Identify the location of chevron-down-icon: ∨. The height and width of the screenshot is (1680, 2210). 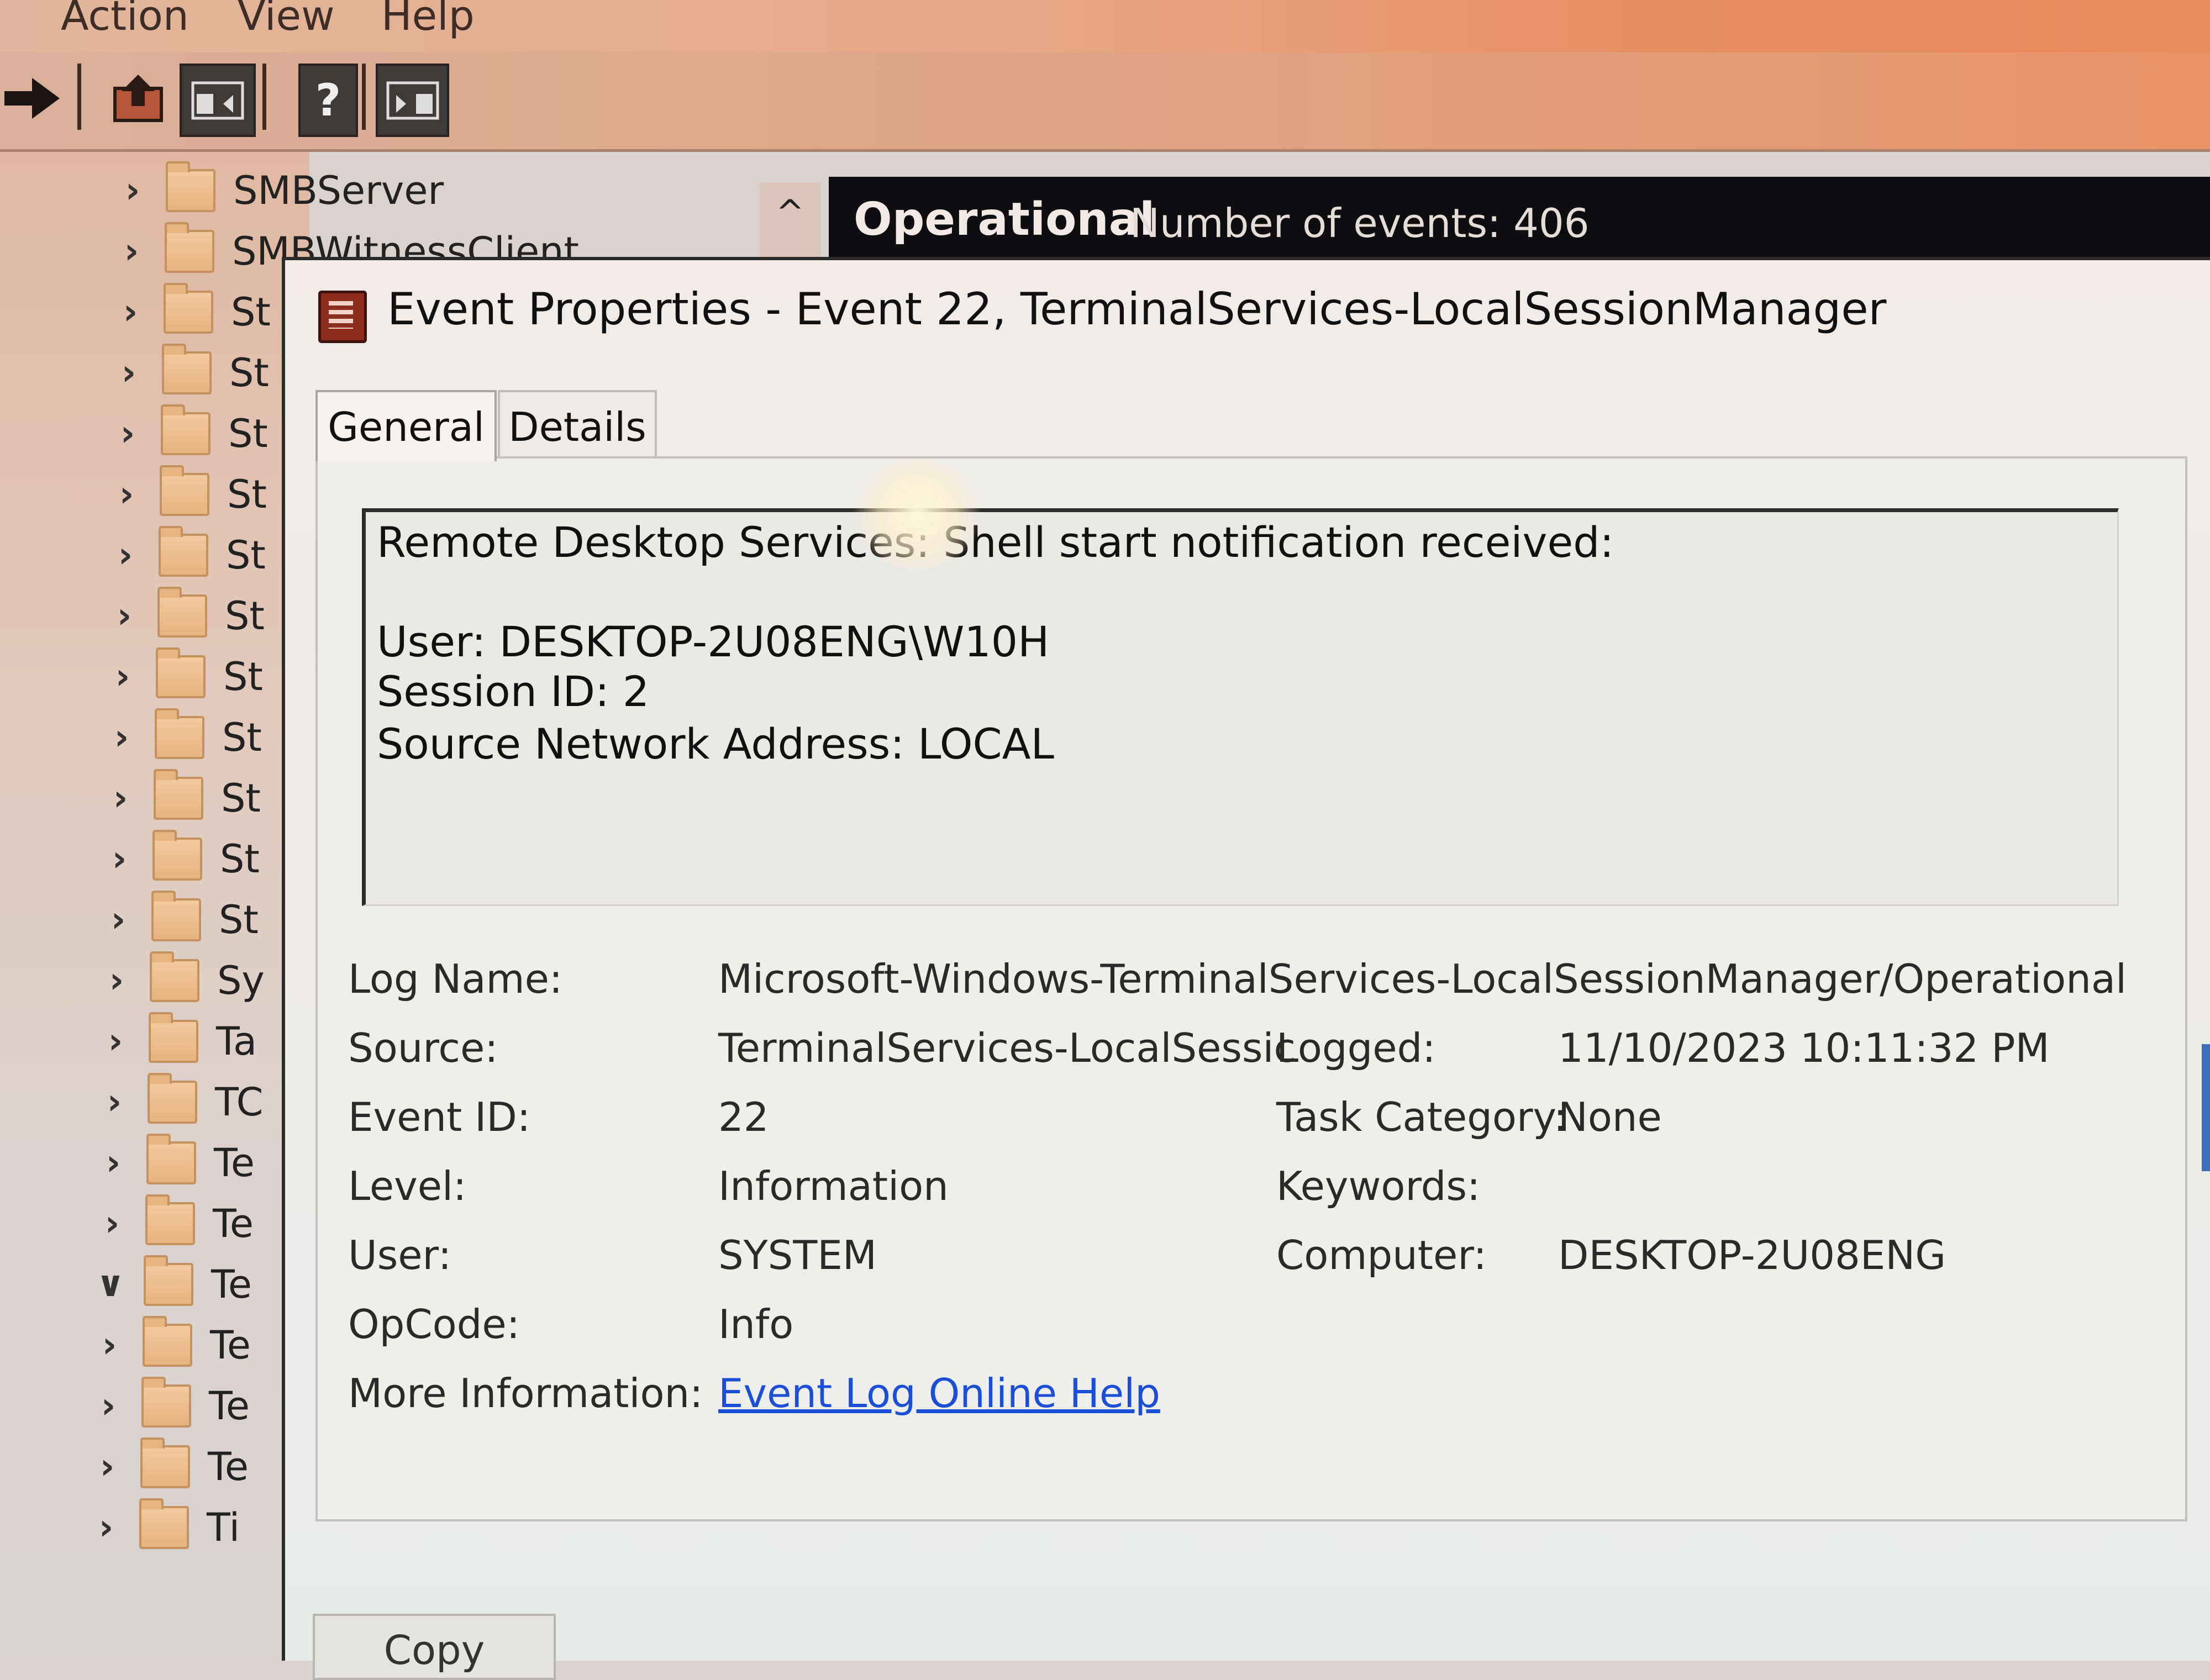
(110, 1284).